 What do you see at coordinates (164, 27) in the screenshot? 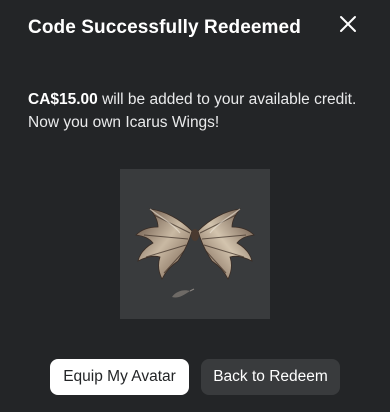
I see `dialog-title: Code Successfully Redeemed` at bounding box center [164, 27].